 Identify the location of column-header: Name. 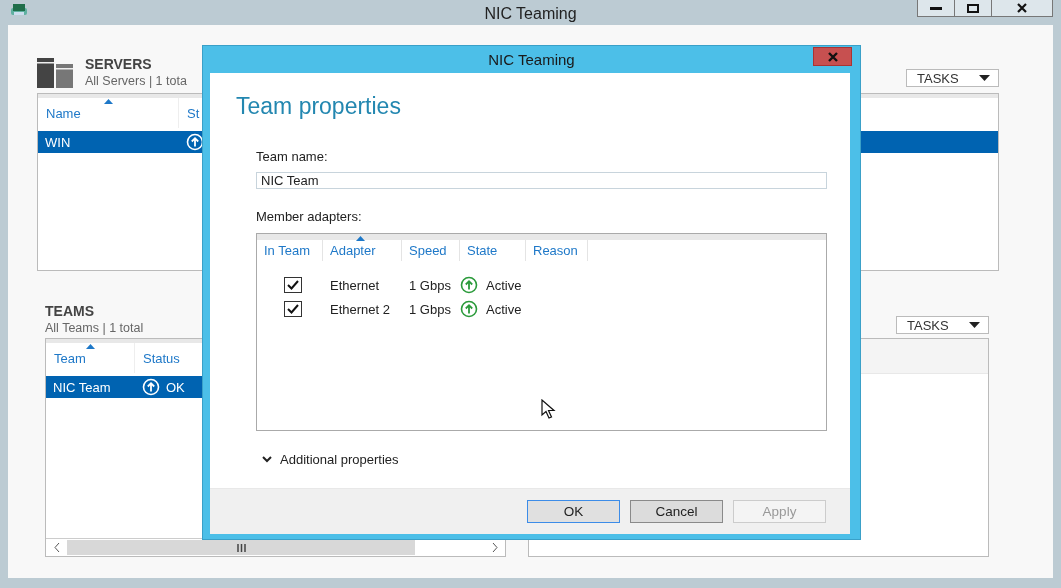
(108, 113).